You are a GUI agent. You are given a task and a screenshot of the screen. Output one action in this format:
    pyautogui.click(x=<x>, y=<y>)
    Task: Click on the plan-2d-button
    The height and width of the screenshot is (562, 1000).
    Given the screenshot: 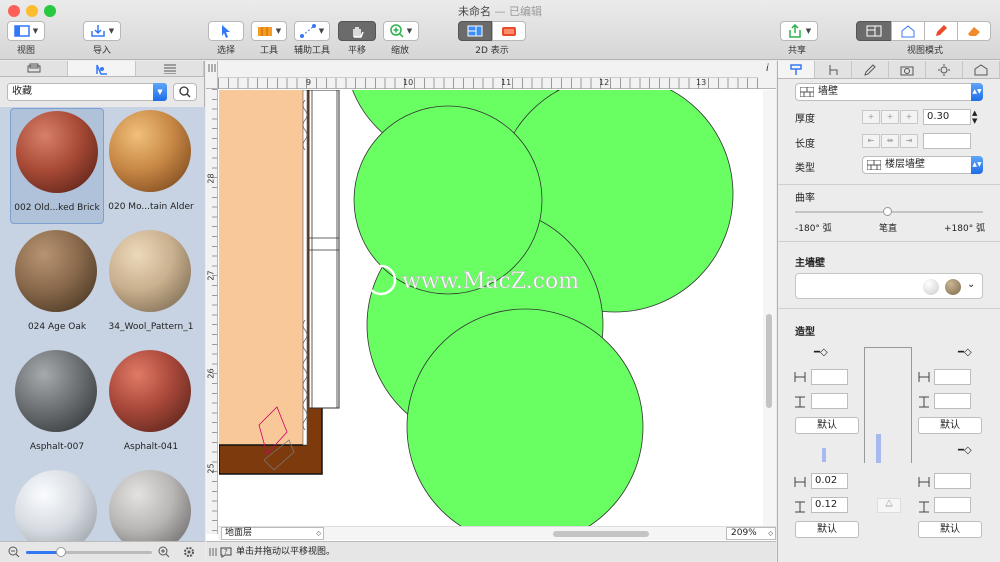 What is the action you would take?
    pyautogui.click(x=475, y=31)
    